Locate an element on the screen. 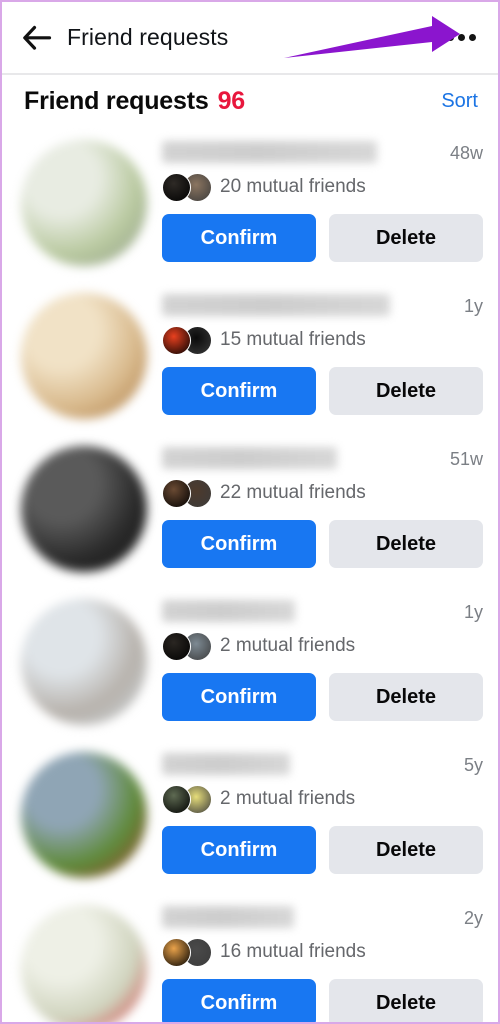  request-body: 1y 2 mutual friends Confirm Delete is located at coordinates (323, 662).